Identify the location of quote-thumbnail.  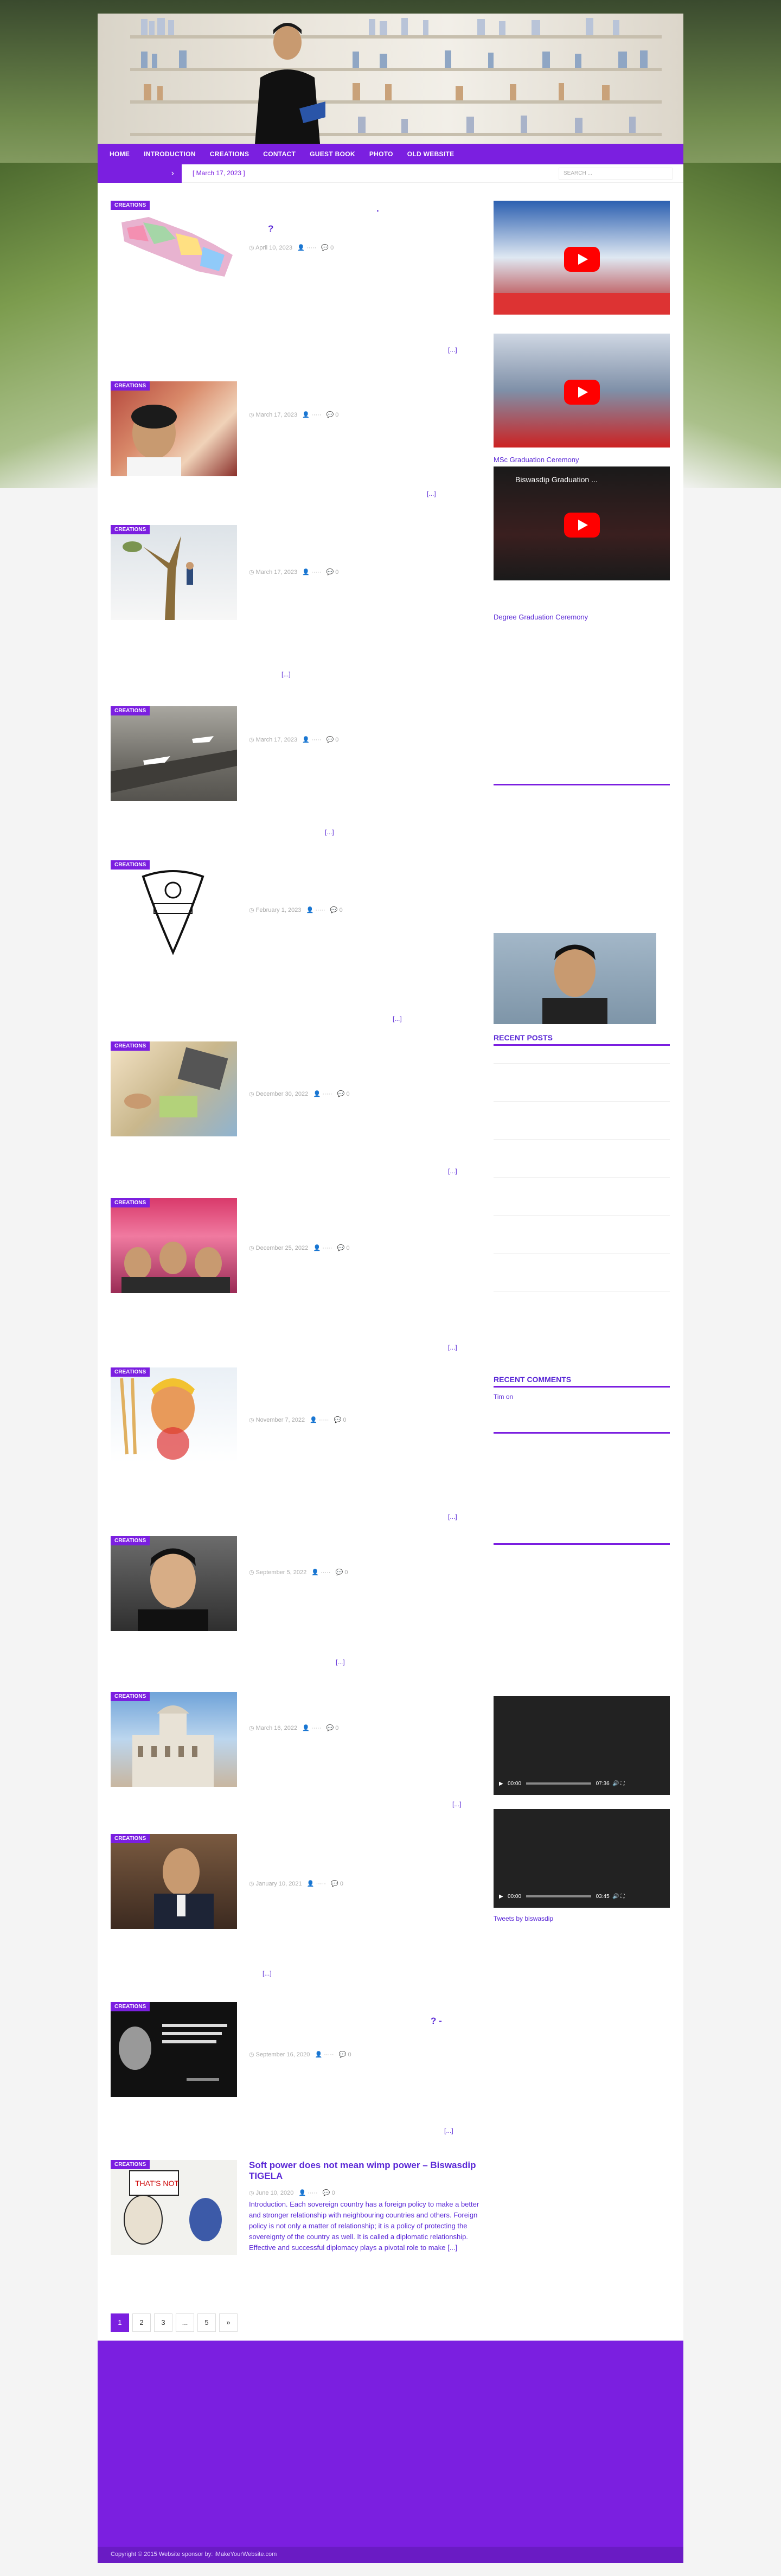
(173, 2052).